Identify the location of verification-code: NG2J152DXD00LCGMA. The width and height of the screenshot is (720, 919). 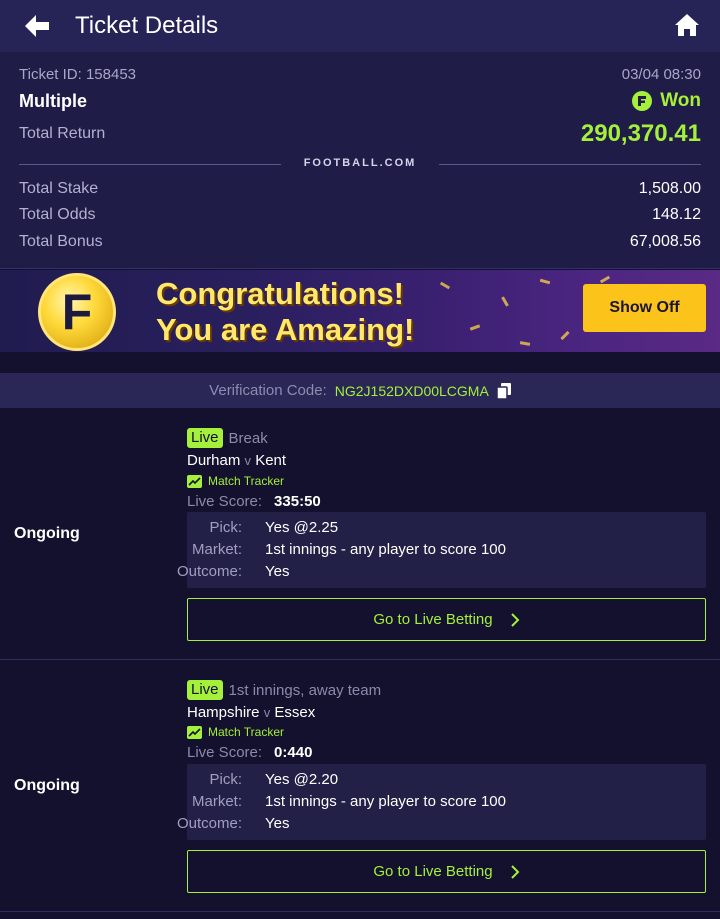
(411, 390).